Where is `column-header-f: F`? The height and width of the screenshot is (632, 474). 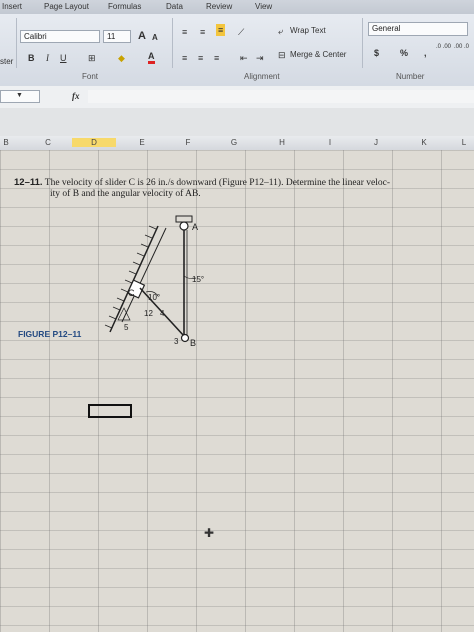
column-header-f: F is located at coordinates (188, 142).